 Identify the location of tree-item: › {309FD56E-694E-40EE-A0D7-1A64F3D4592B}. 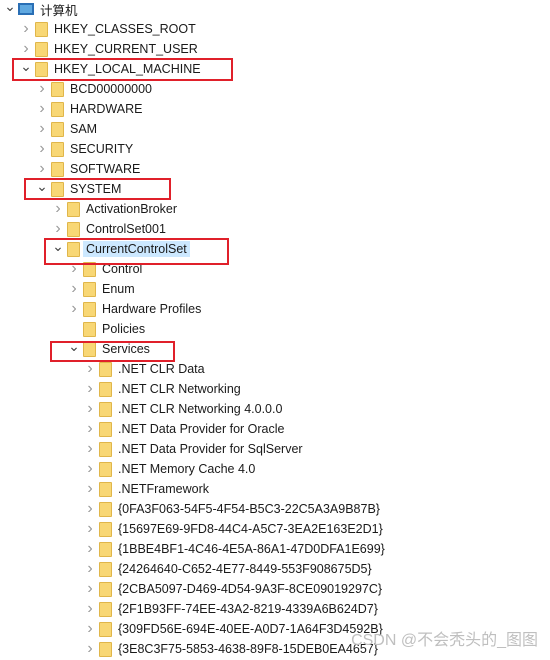
(233, 629).